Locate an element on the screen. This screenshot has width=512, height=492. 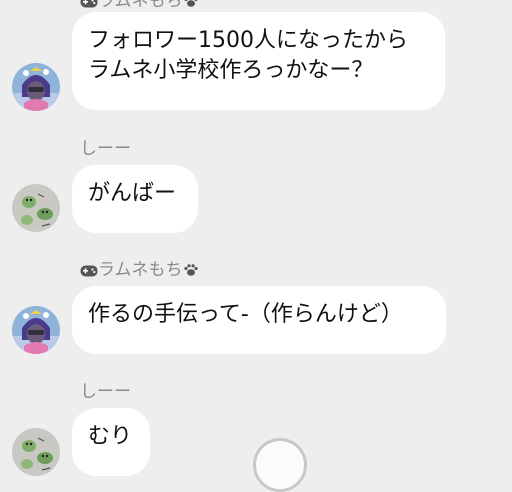
message-bubble: がんばー is located at coordinates (135, 199).